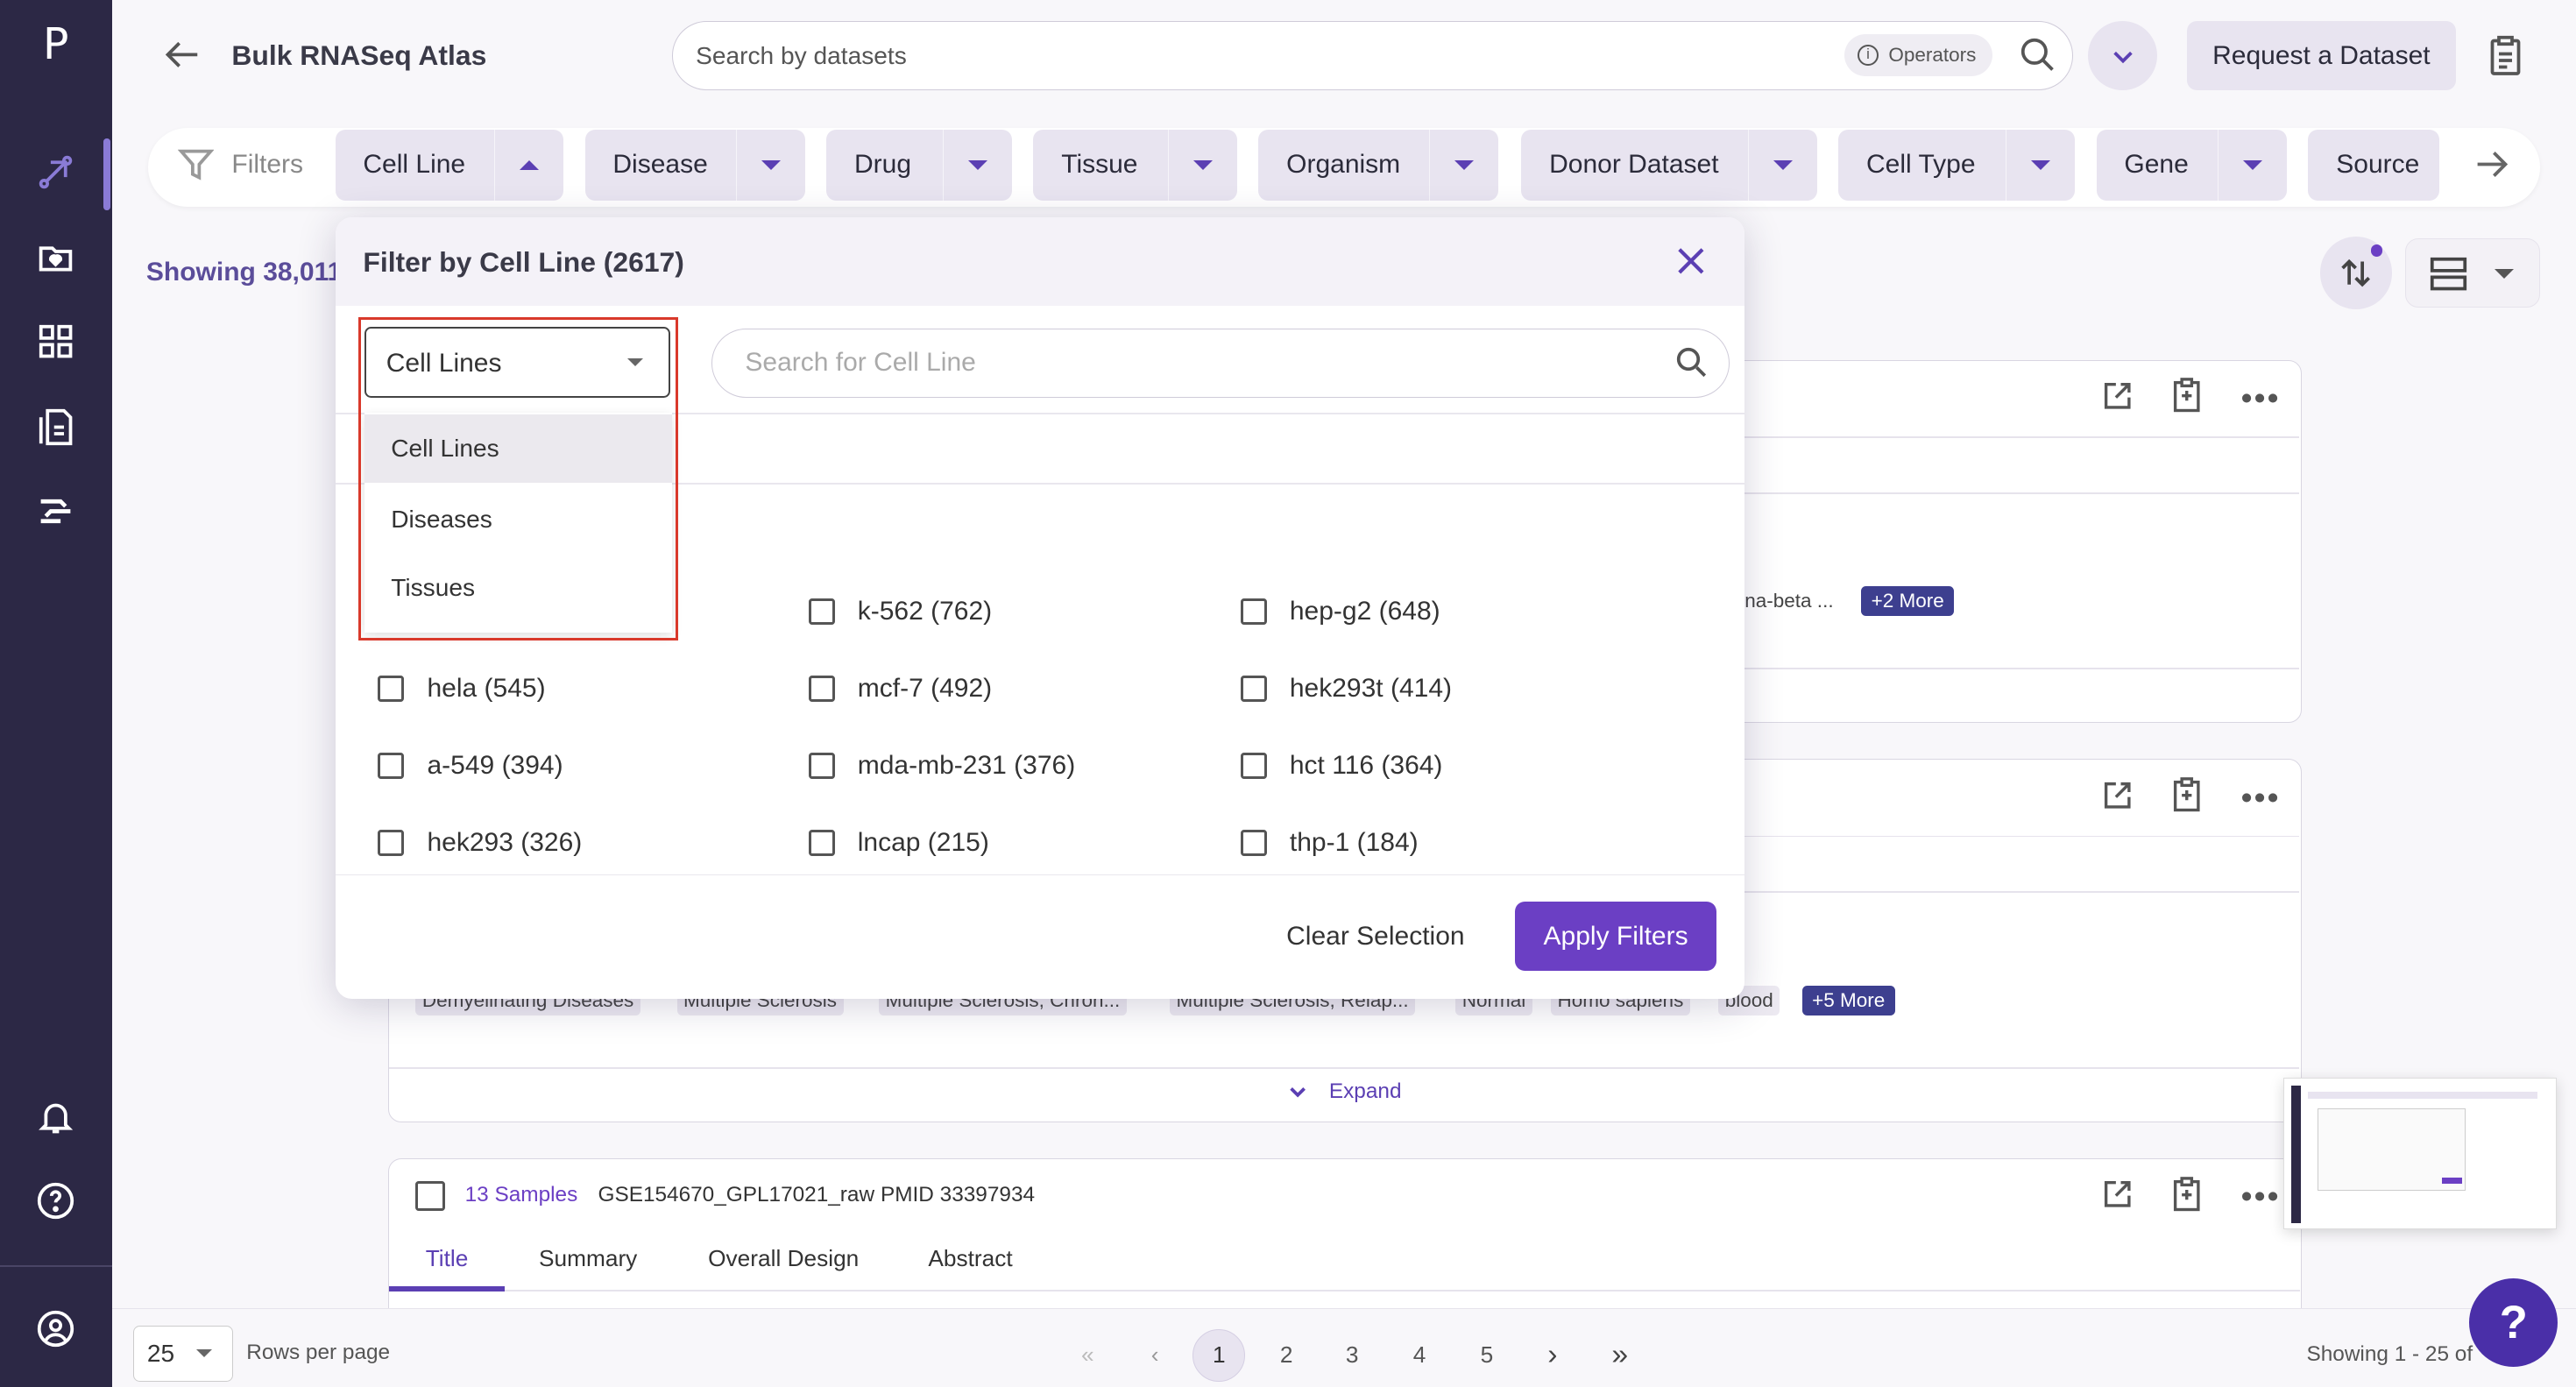 This screenshot has height=1387, width=2576. What do you see at coordinates (919, 165) in the screenshot?
I see `filter-chip-drug: Drug` at bounding box center [919, 165].